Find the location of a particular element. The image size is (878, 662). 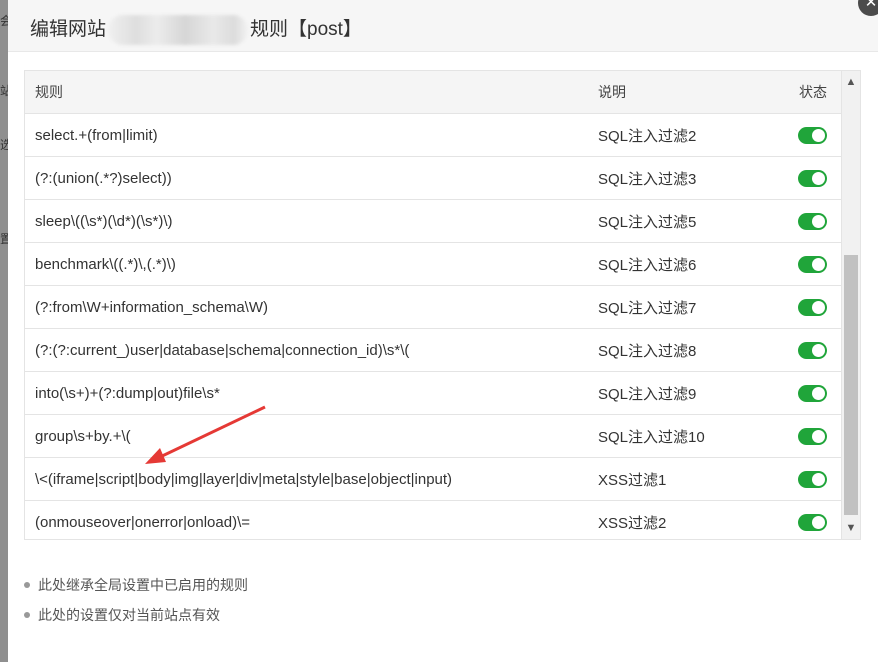

column-header-rule: 规则 is located at coordinates (306, 92).